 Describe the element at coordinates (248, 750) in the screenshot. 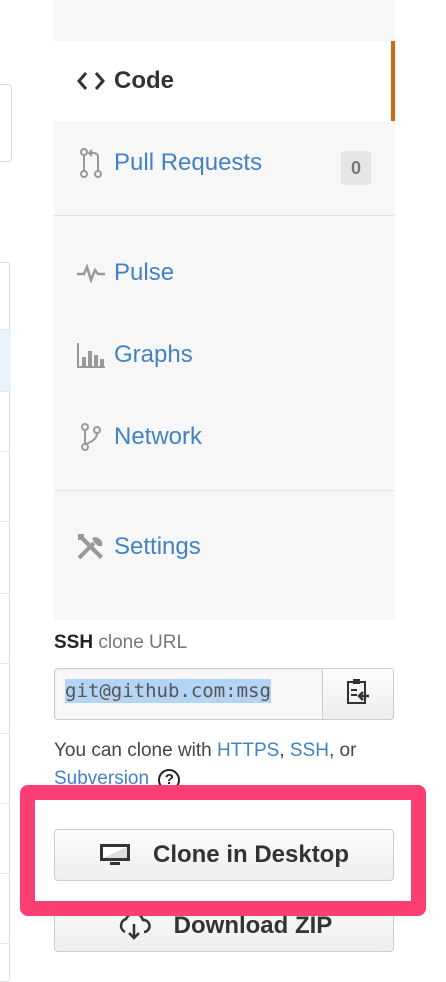

I see `clone-https-link: HTTPS` at that location.